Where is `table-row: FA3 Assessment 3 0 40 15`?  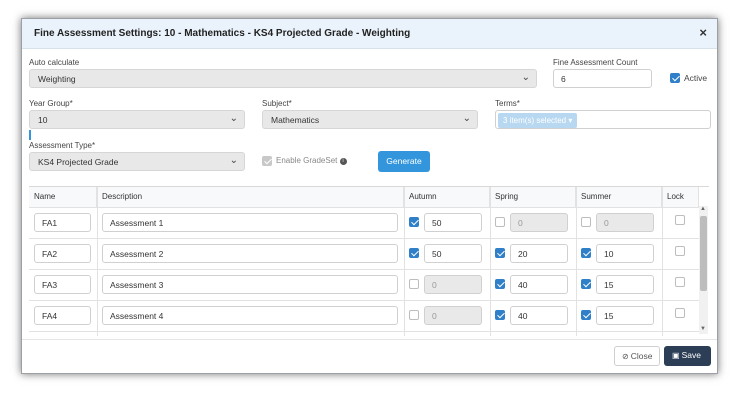 table-row: FA3 Assessment 3 0 40 15 is located at coordinates (364, 284).